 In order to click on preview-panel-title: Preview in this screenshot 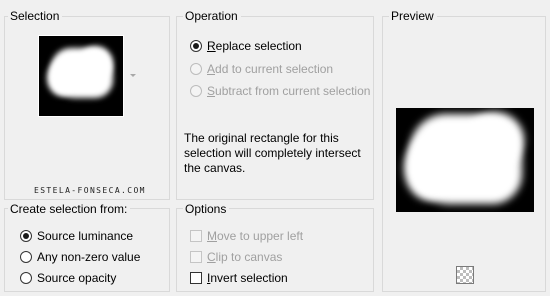, I will do `click(413, 16)`.